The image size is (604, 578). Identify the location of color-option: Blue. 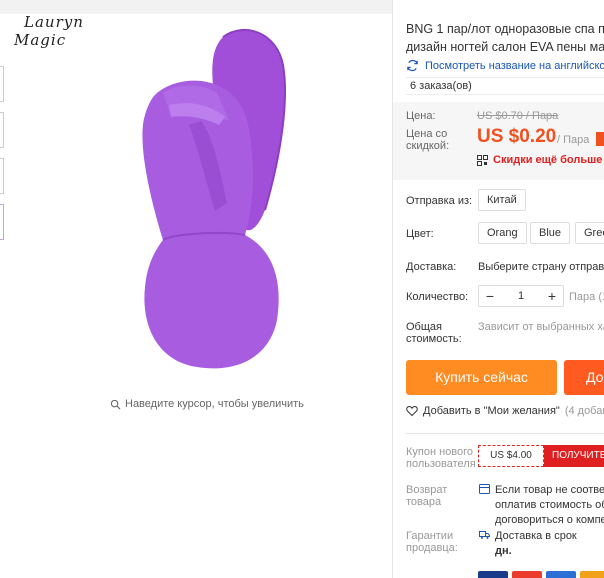
(550, 233).